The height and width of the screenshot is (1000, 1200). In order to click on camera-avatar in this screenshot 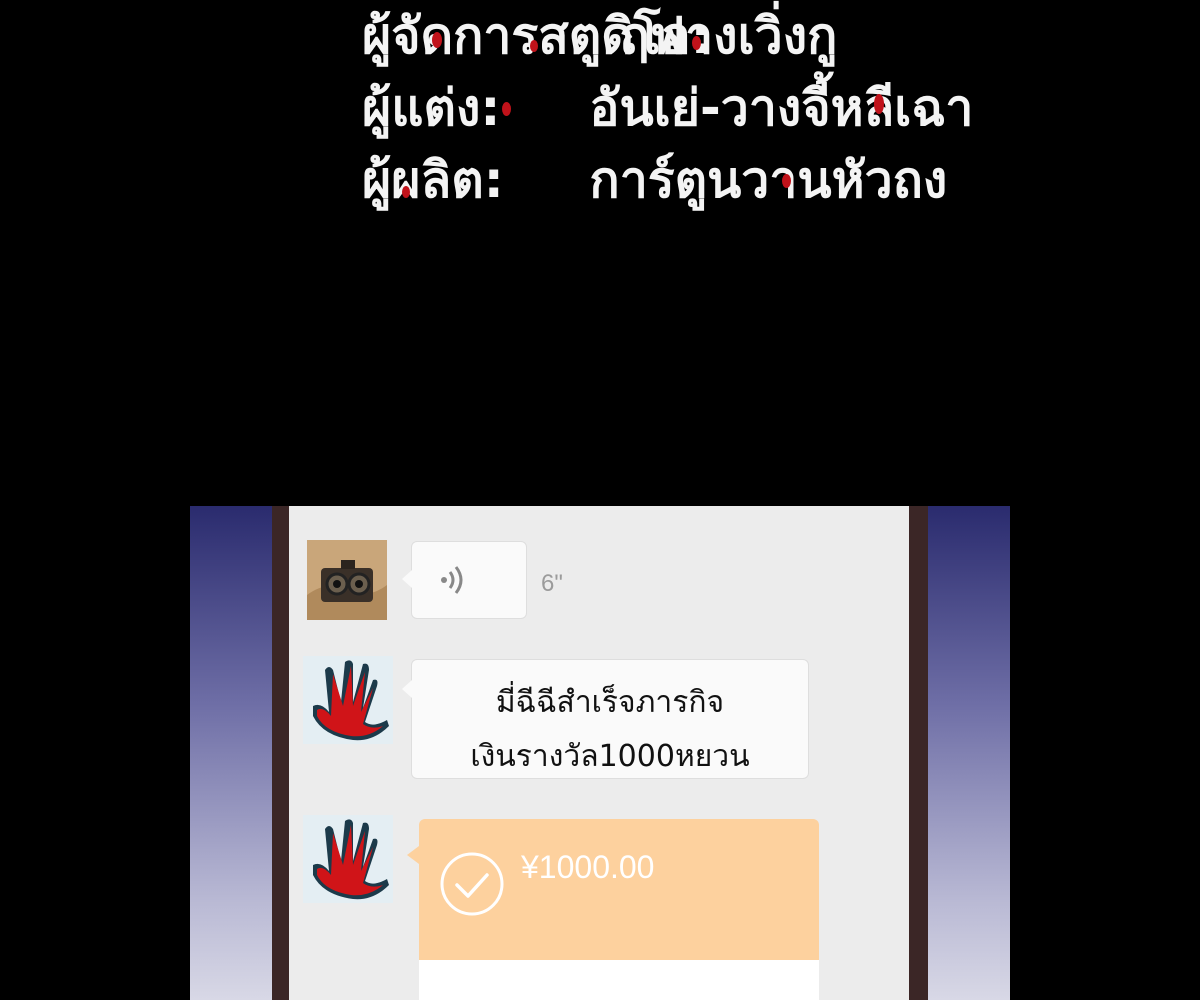, I will do `click(347, 580)`.